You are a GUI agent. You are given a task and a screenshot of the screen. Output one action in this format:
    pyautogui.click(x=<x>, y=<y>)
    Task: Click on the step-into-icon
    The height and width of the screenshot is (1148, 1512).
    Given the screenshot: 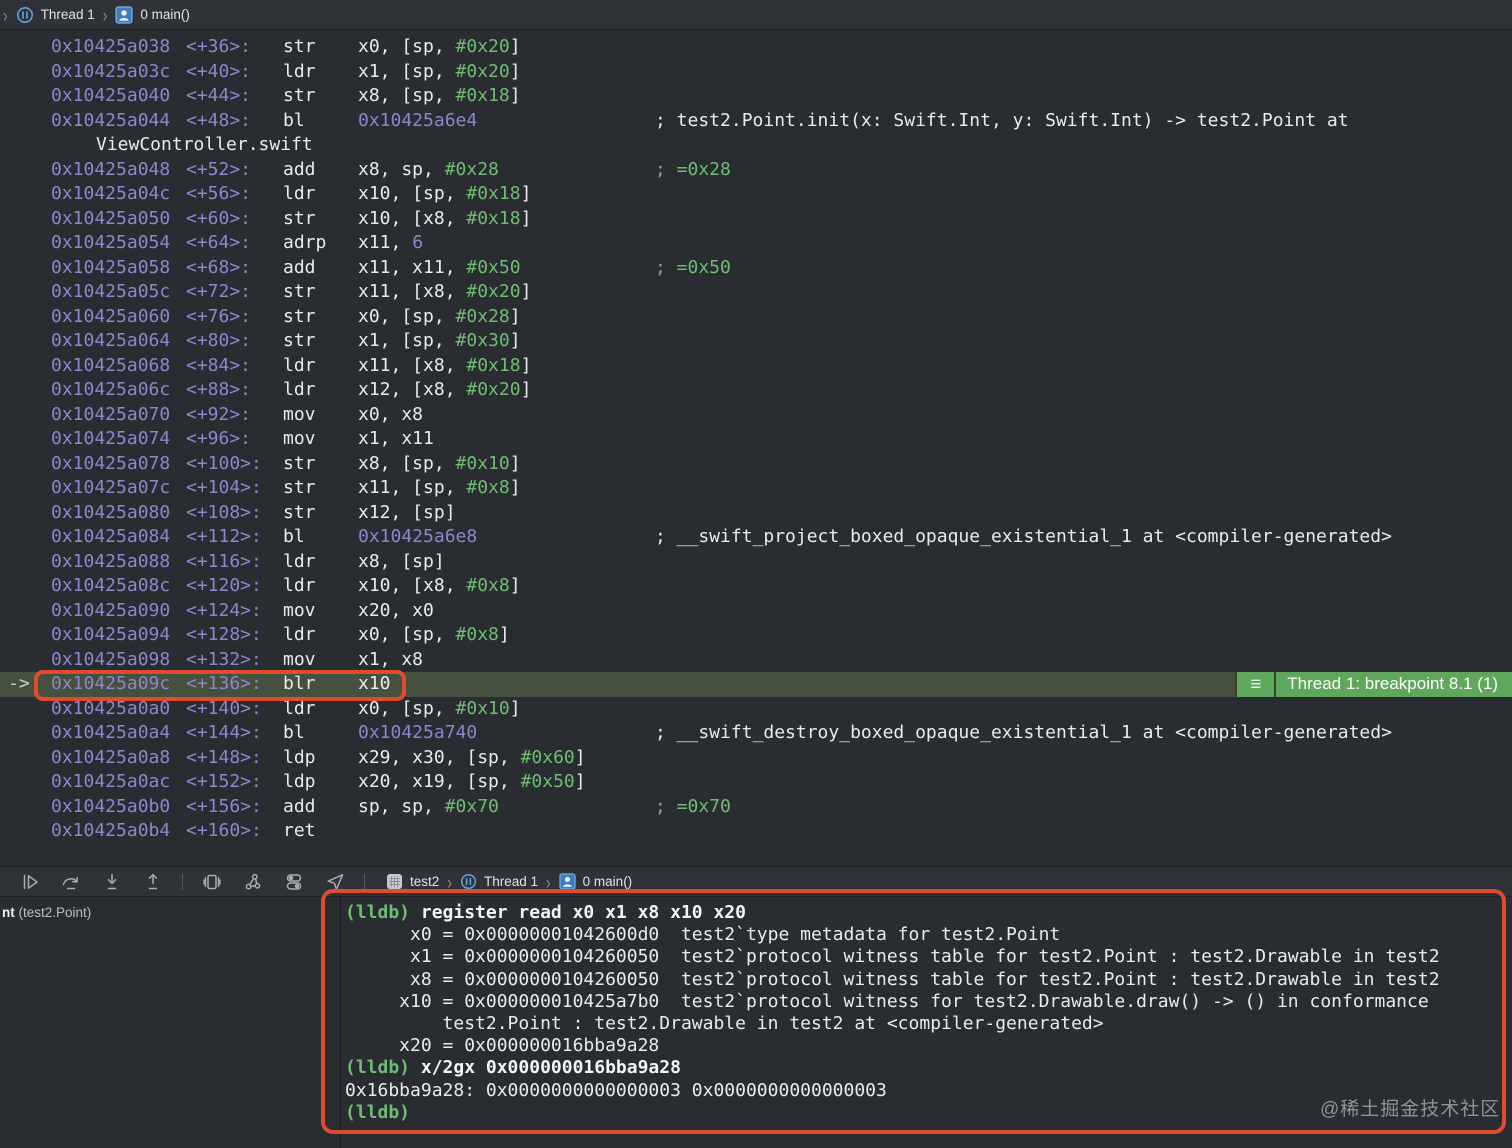 What is the action you would take?
    pyautogui.click(x=112, y=882)
    